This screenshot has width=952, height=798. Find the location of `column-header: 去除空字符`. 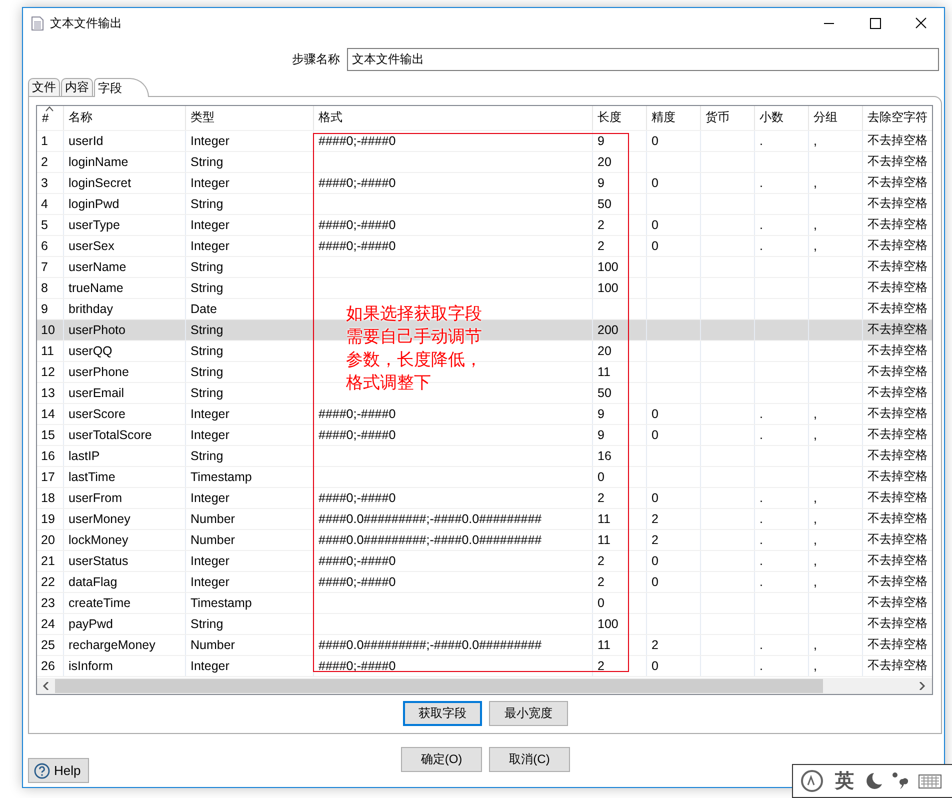

column-header: 去除空字符 is located at coordinates (897, 118).